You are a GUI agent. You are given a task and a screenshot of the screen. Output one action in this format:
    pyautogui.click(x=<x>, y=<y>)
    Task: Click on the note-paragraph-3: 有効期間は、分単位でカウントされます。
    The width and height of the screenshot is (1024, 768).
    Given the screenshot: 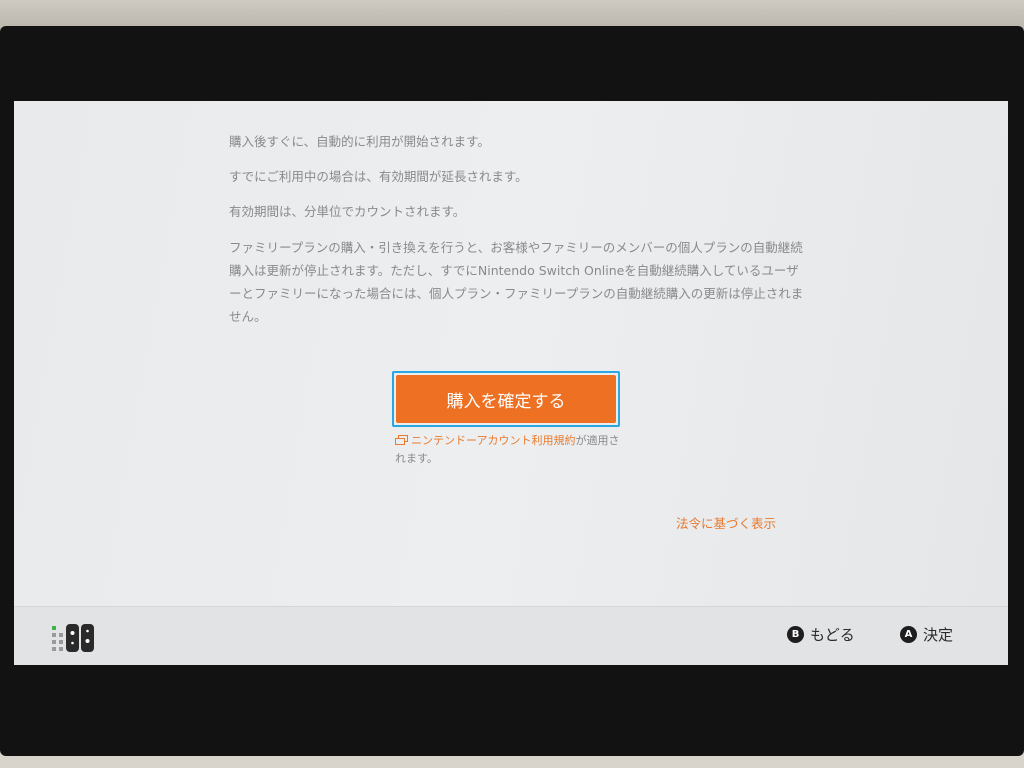 What is the action you would take?
    pyautogui.click(x=347, y=211)
    